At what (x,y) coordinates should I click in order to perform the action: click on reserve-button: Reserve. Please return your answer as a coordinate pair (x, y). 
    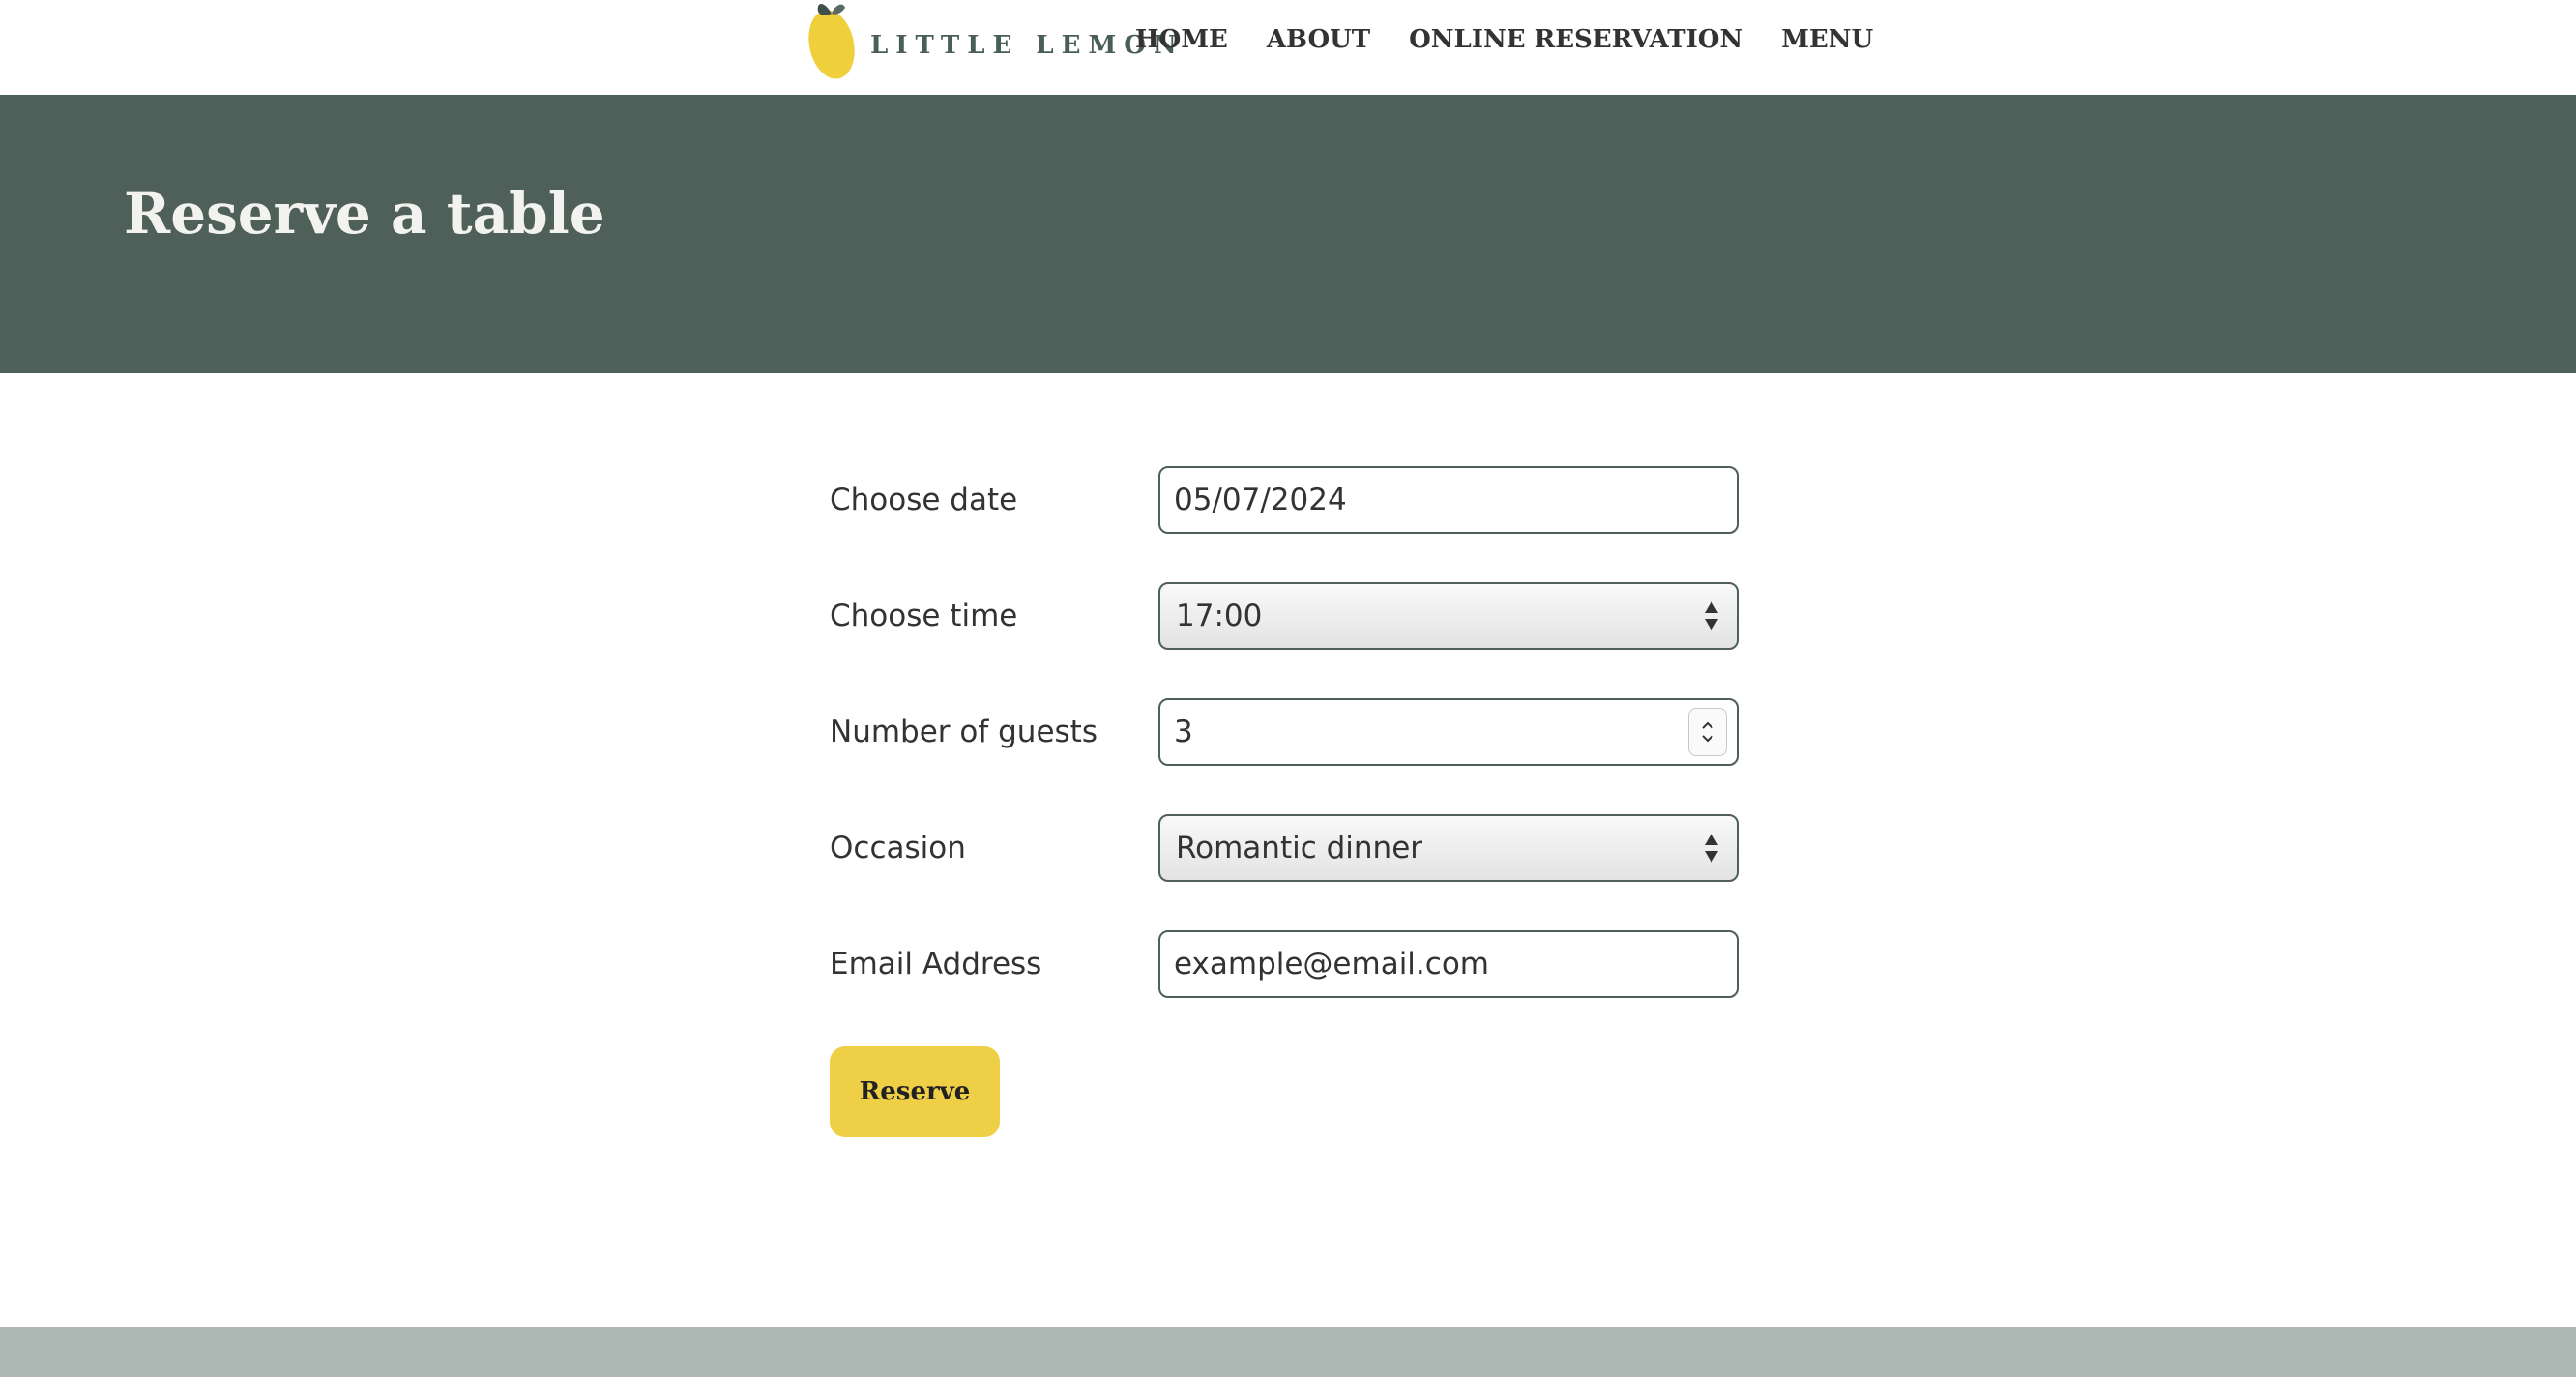
    Looking at the image, I should click on (915, 1091).